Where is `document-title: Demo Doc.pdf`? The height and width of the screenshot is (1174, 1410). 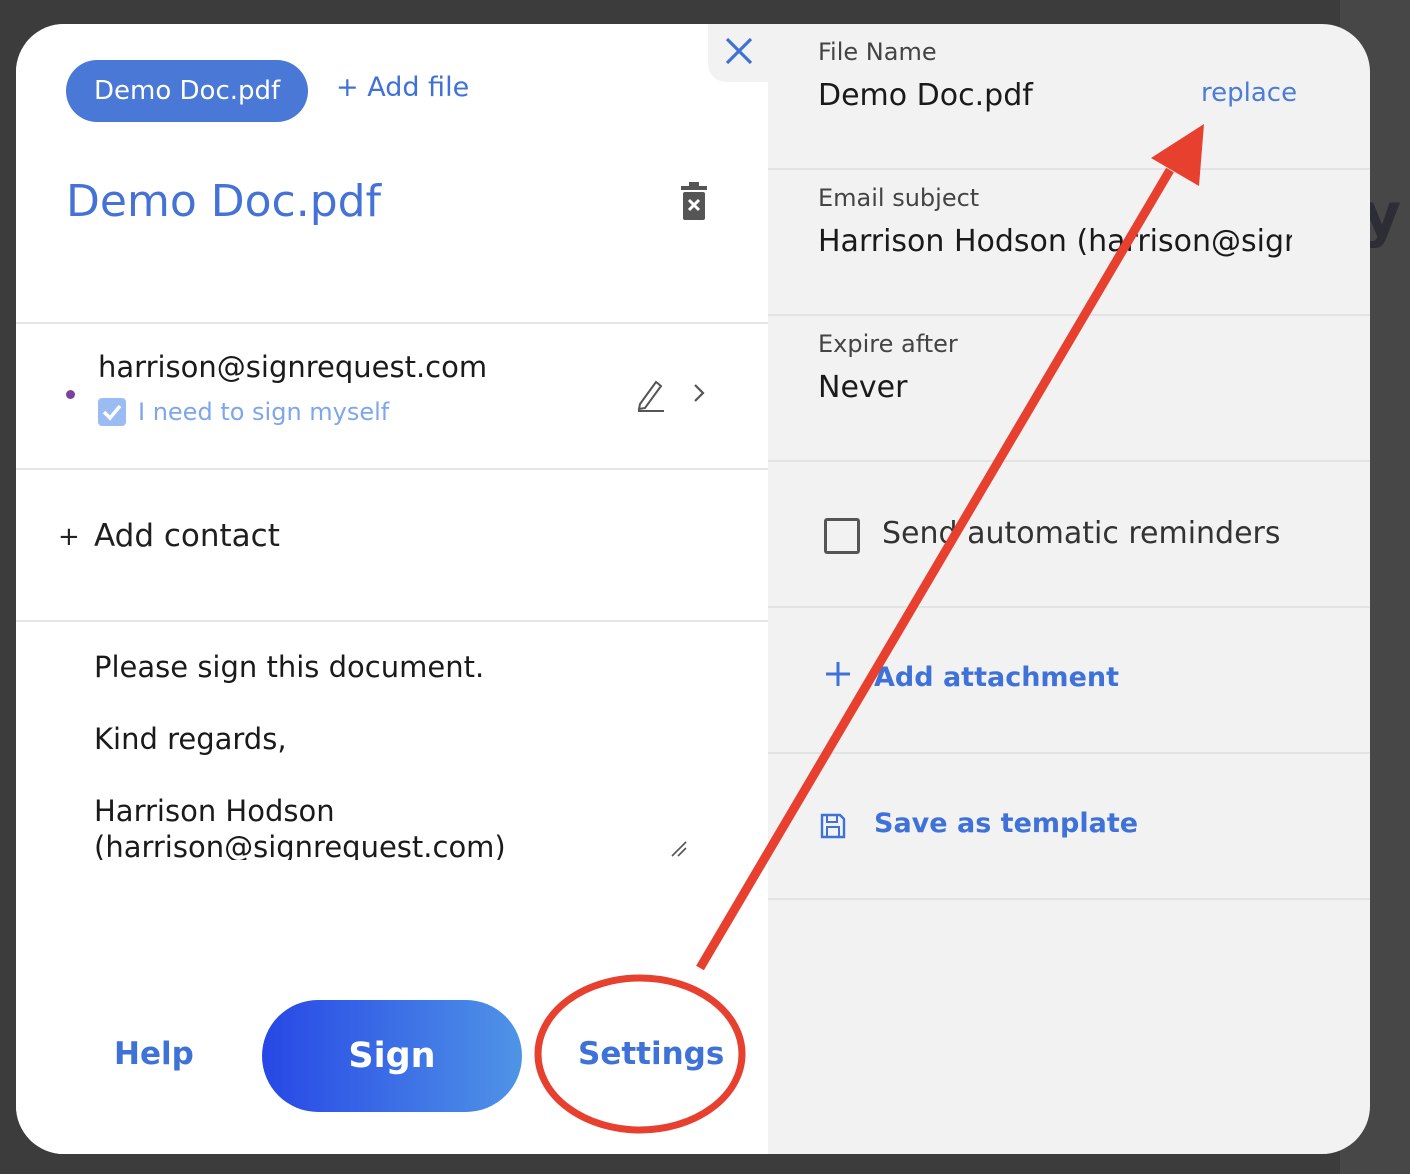
document-title: Demo Doc.pdf is located at coordinates (224, 201).